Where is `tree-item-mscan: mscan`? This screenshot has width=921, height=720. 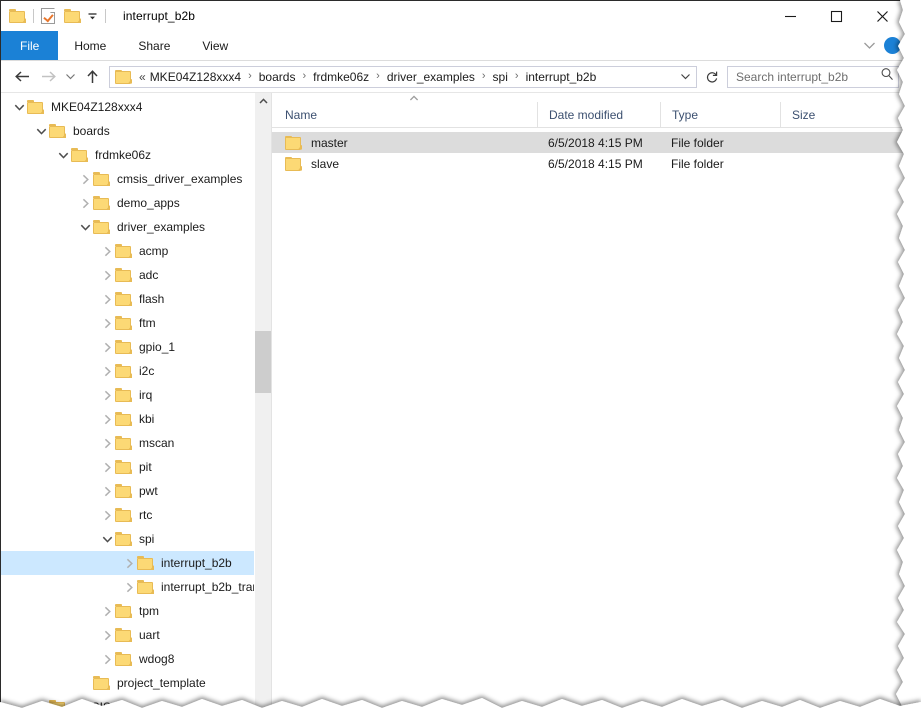 tree-item-mscan: mscan is located at coordinates (136, 443).